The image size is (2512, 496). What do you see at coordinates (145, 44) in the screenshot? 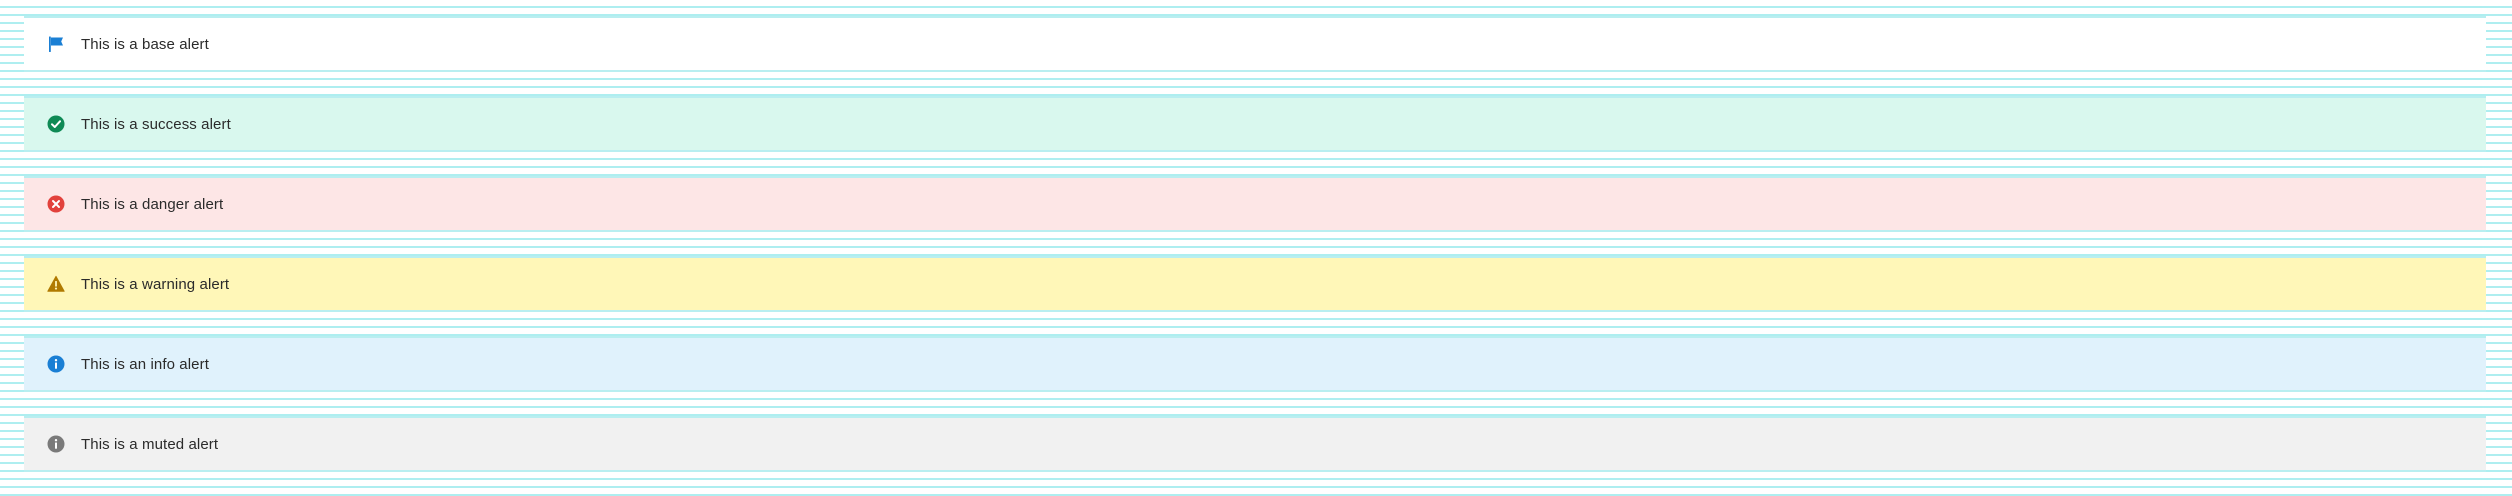
I see `alert-message: This is a base alert` at bounding box center [145, 44].